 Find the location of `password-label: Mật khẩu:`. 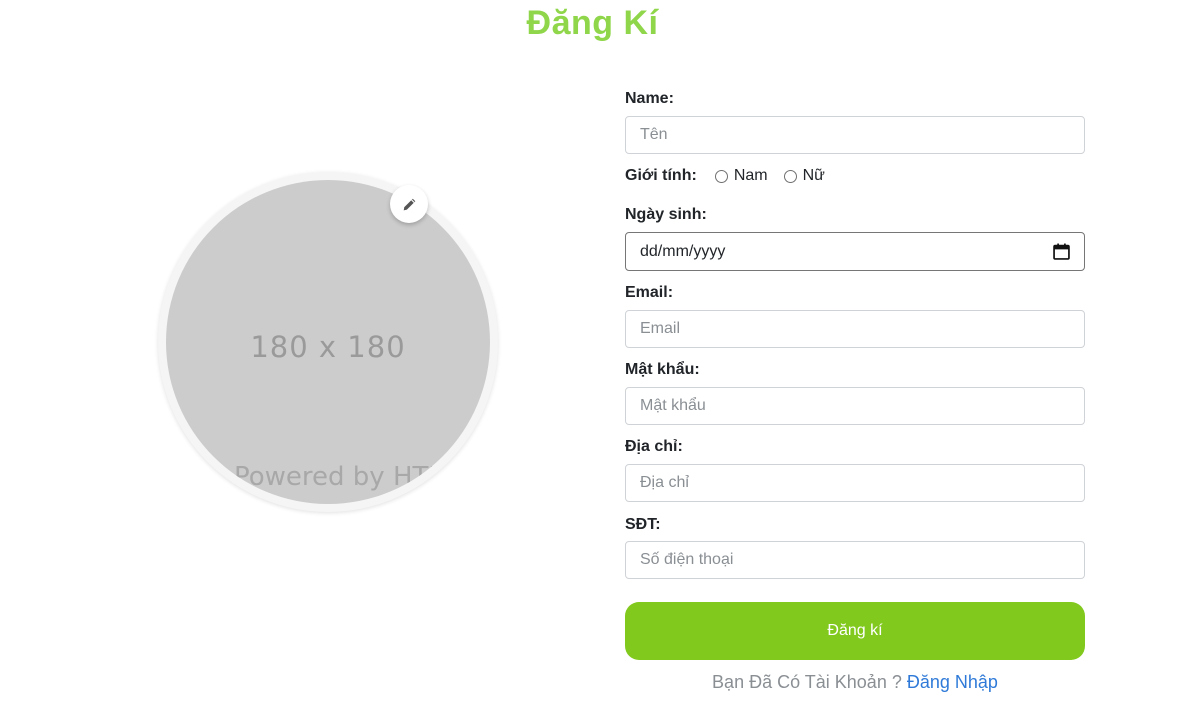

password-label: Mật khẩu: is located at coordinates (662, 369).